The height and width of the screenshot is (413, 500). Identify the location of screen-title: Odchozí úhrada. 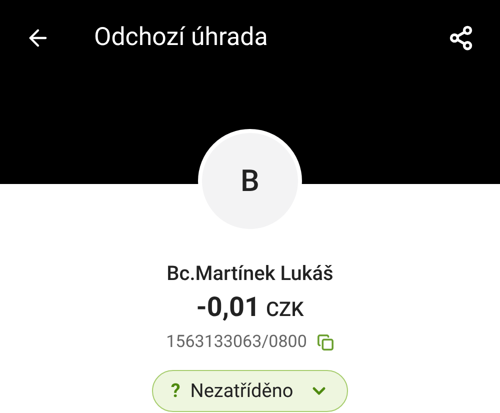
(181, 38).